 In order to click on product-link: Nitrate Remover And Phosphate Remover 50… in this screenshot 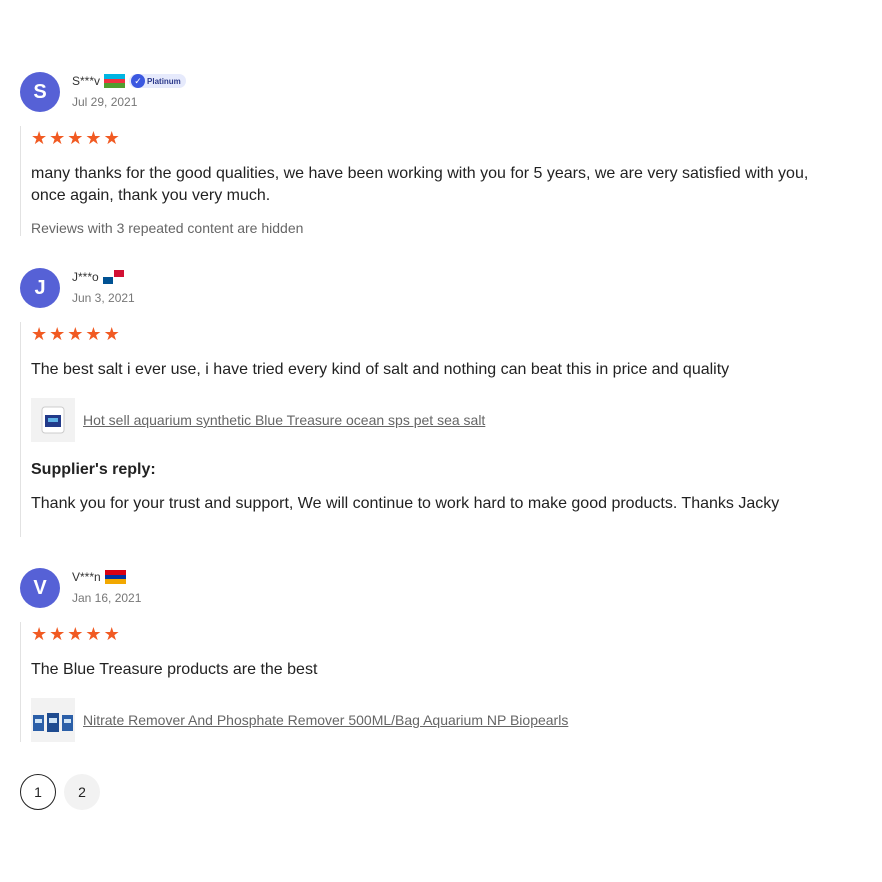, I will do `click(325, 720)`.